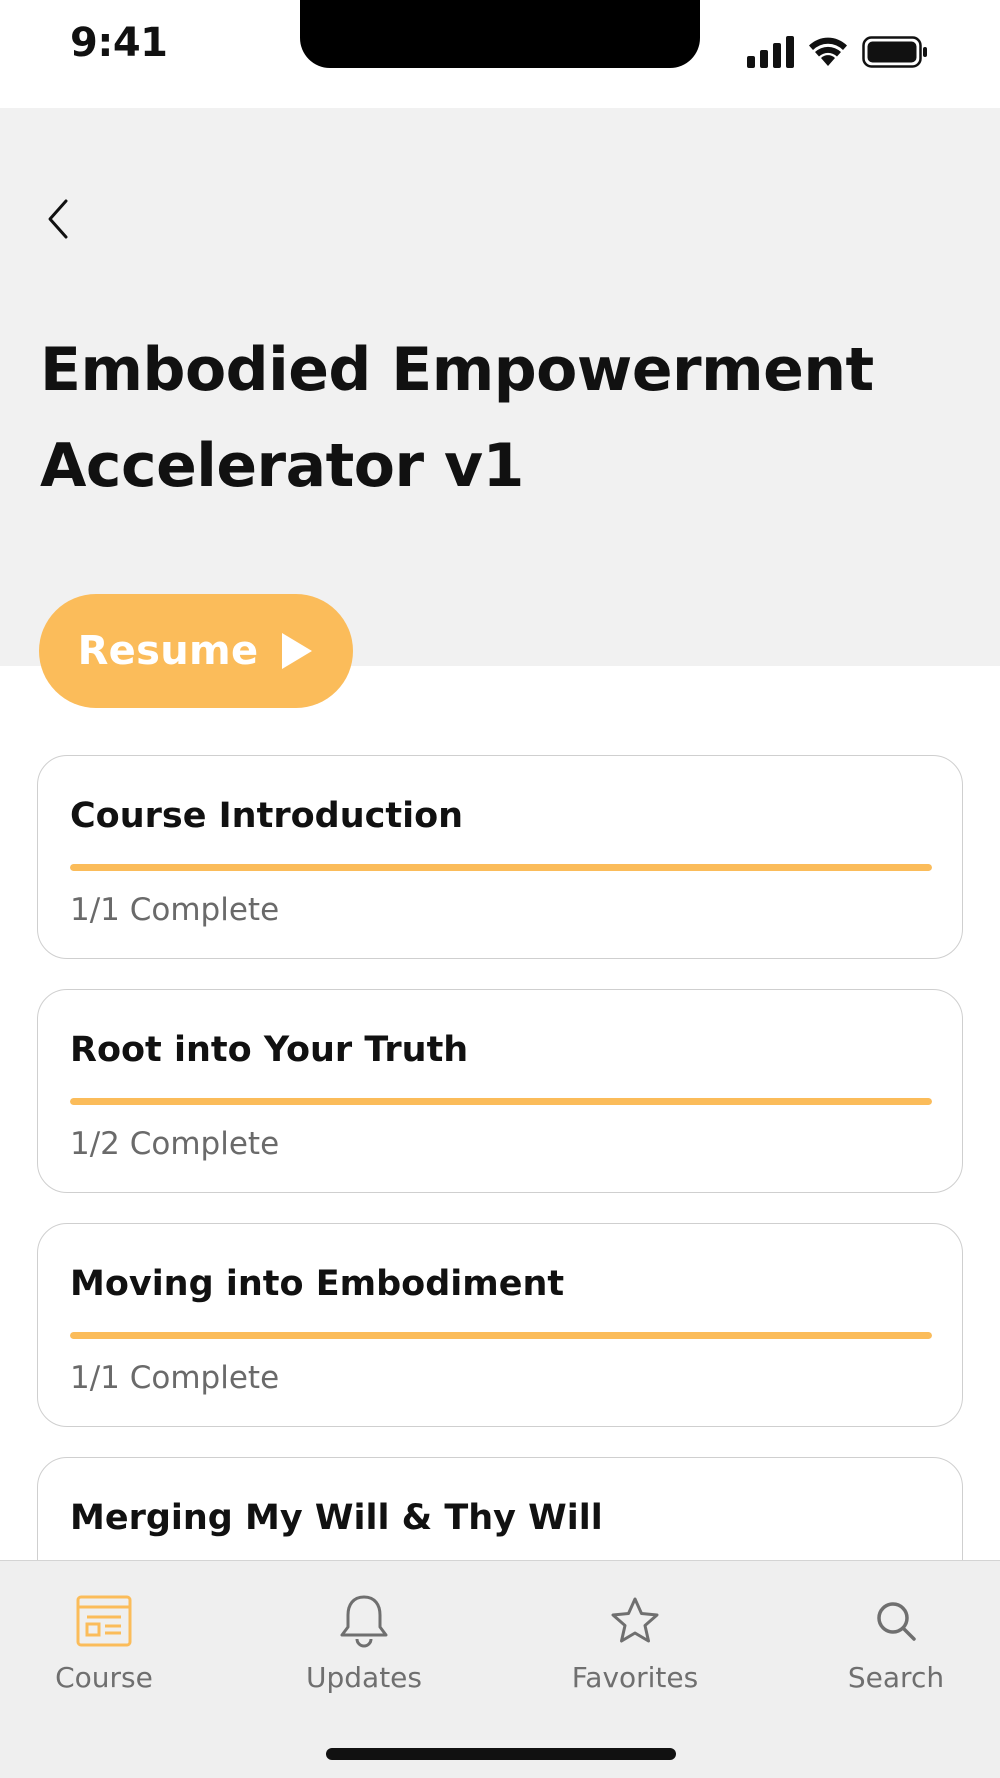 This screenshot has height=1778, width=1000. I want to click on status-time: 9:41, so click(119, 43).